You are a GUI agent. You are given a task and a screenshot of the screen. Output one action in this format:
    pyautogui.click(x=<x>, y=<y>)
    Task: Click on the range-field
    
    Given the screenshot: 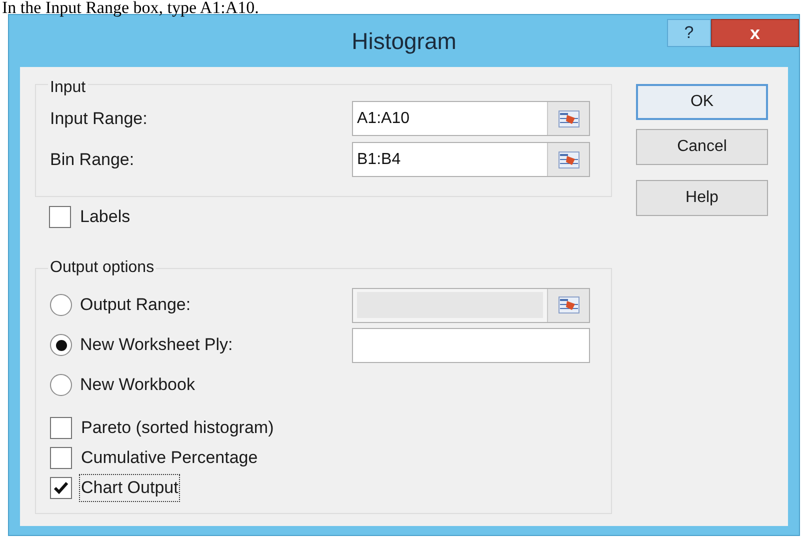 What is the action you would take?
    pyautogui.click(x=471, y=345)
    